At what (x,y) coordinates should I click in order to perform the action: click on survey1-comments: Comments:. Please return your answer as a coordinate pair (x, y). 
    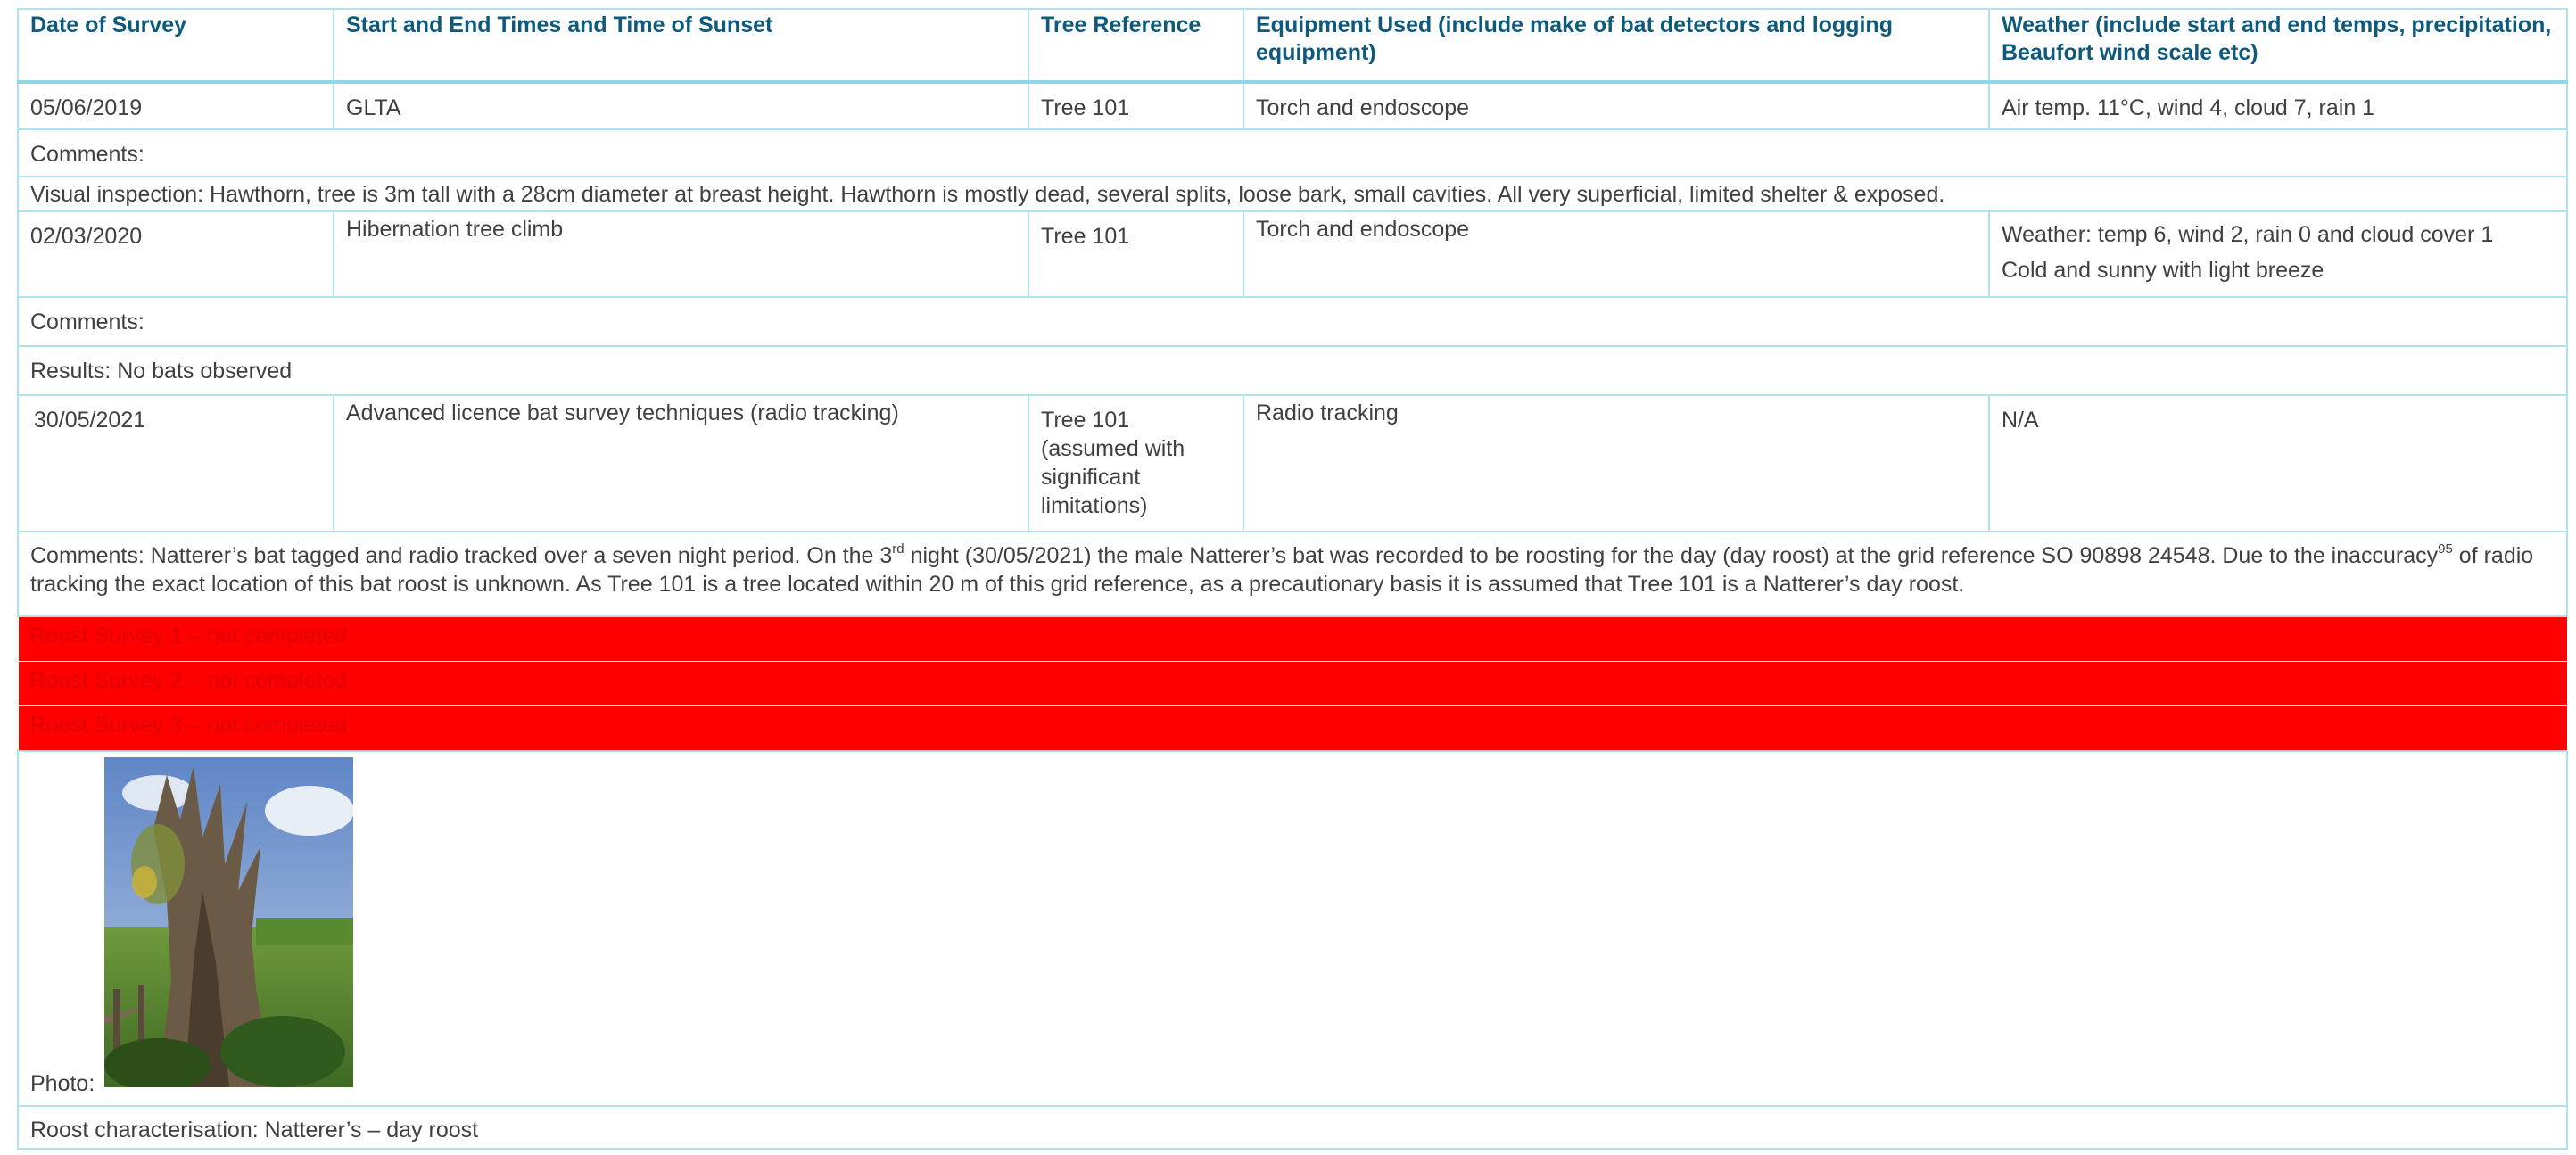
    Looking at the image, I should click on (1292, 152).